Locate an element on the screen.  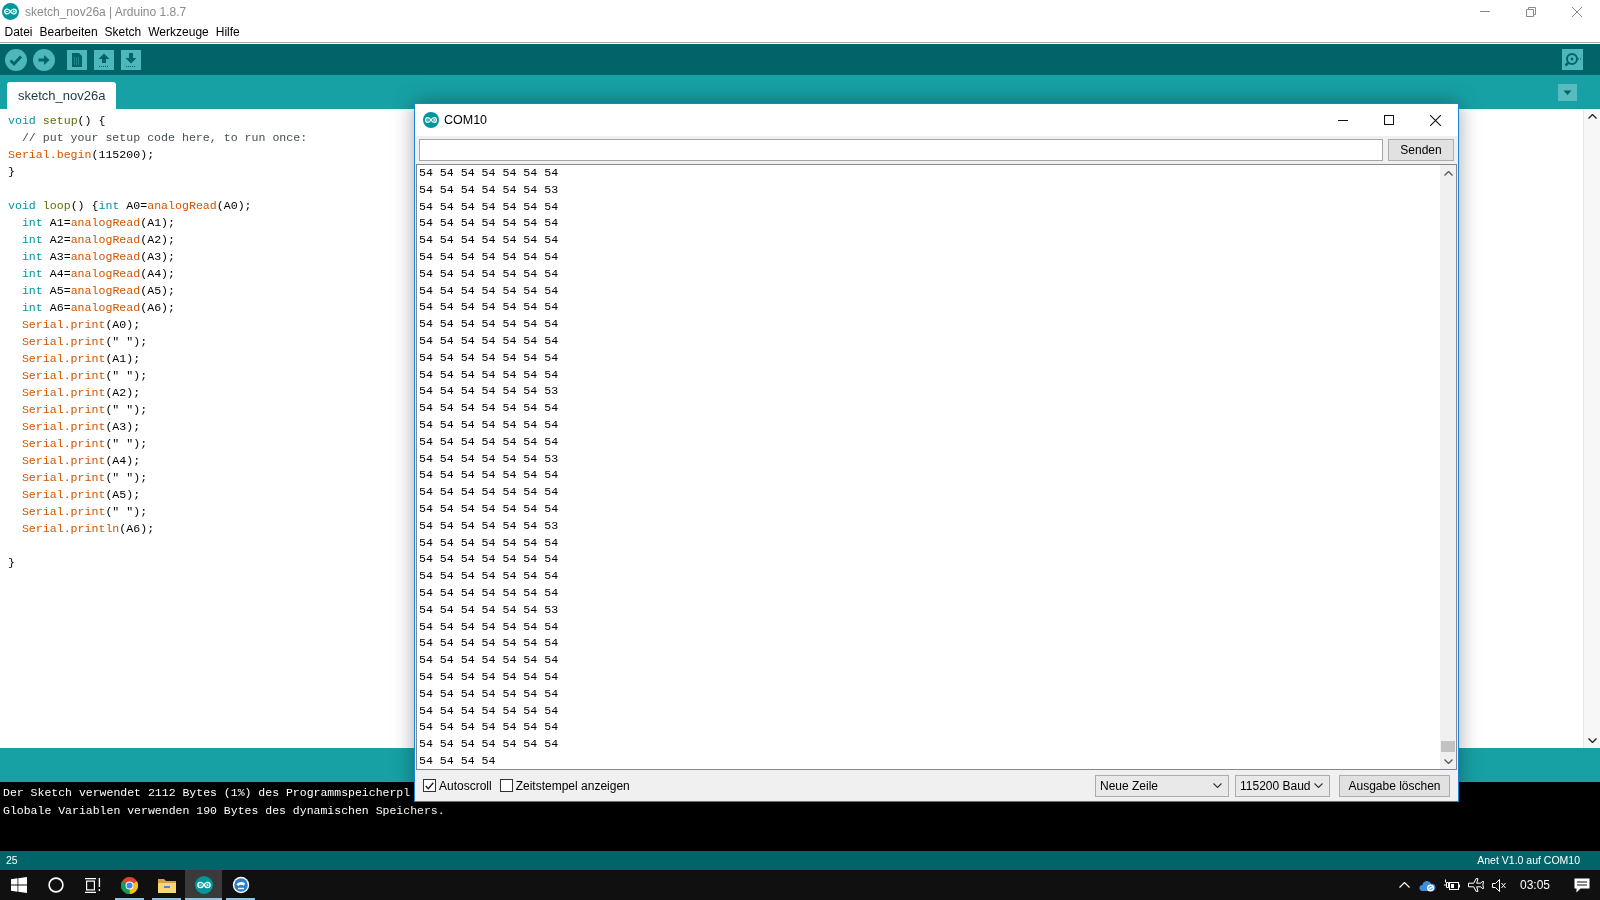
code-line: void loop() {int A0=analogRead(A0); is located at coordinates (130, 206).